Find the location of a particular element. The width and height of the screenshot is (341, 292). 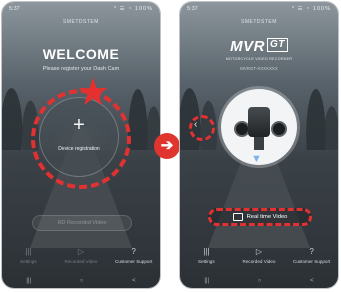

camera-mount is located at coordinates (259, 143).